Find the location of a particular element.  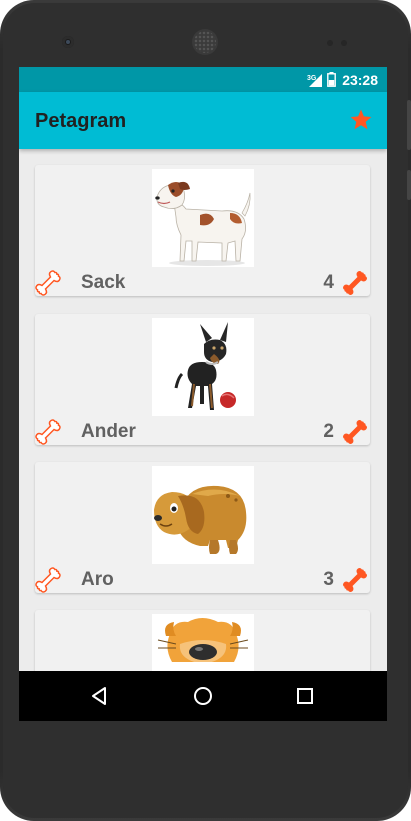

network-type: 3G is located at coordinates (312, 78).